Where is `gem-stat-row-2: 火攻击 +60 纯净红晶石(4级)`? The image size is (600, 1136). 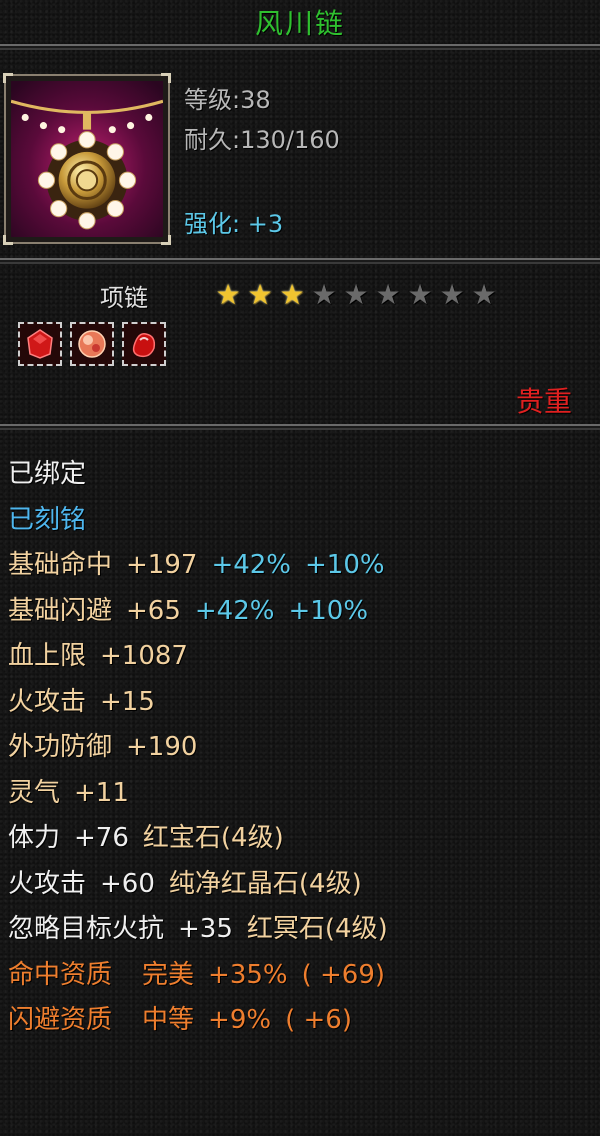
gem-stat-row-2: 火攻击 +60 纯净红晶石(4级) is located at coordinates (300, 885).